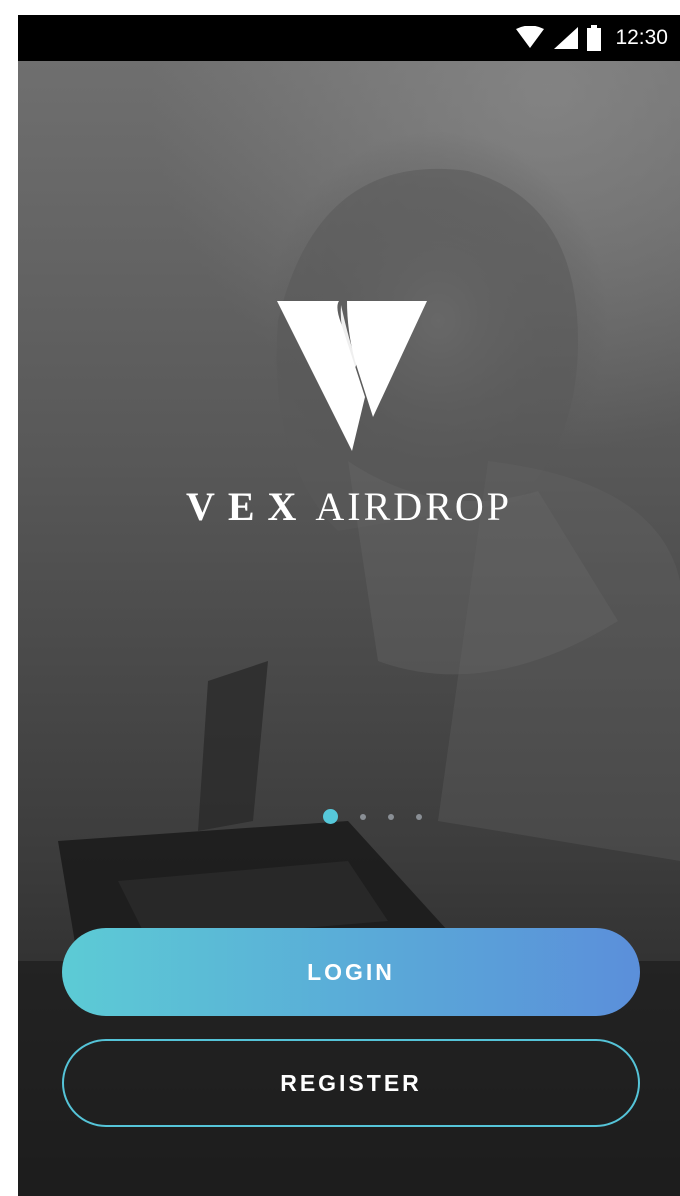 The width and height of the screenshot is (680, 1196). I want to click on status-time: 12:30, so click(641, 37).